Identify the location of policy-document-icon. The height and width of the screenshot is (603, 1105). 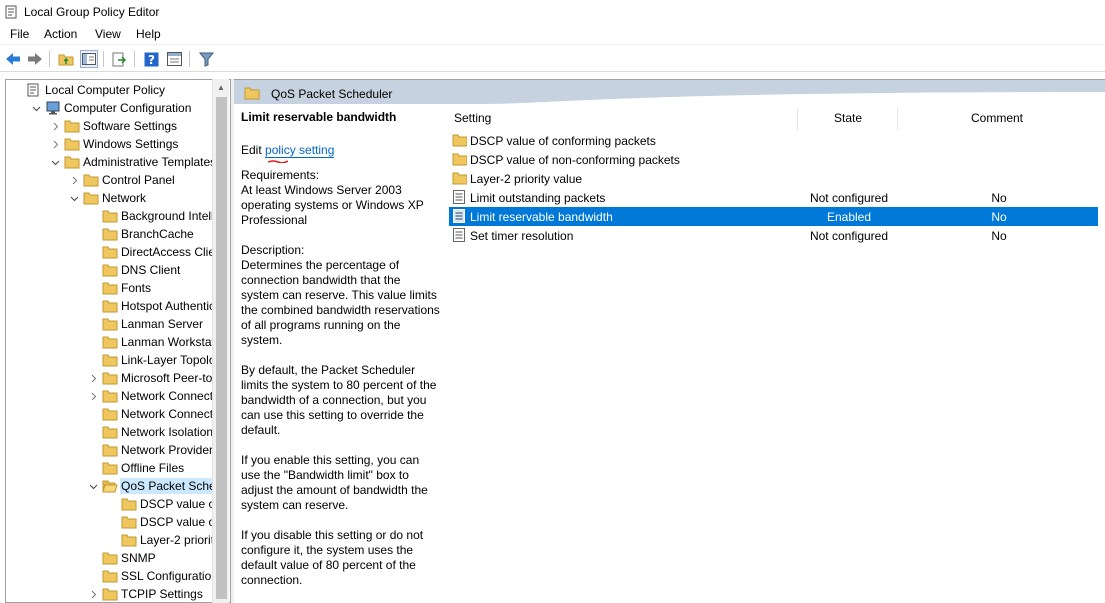
(33, 90).